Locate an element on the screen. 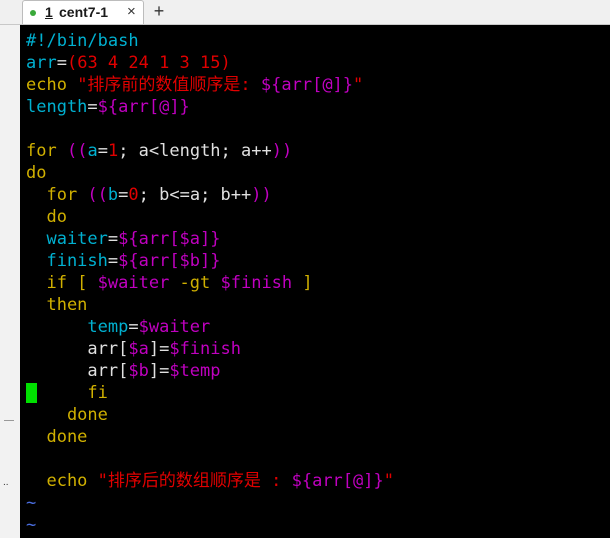 This screenshot has height=538, width=610. code-token: ; a<length; a++ is located at coordinates (195, 151).